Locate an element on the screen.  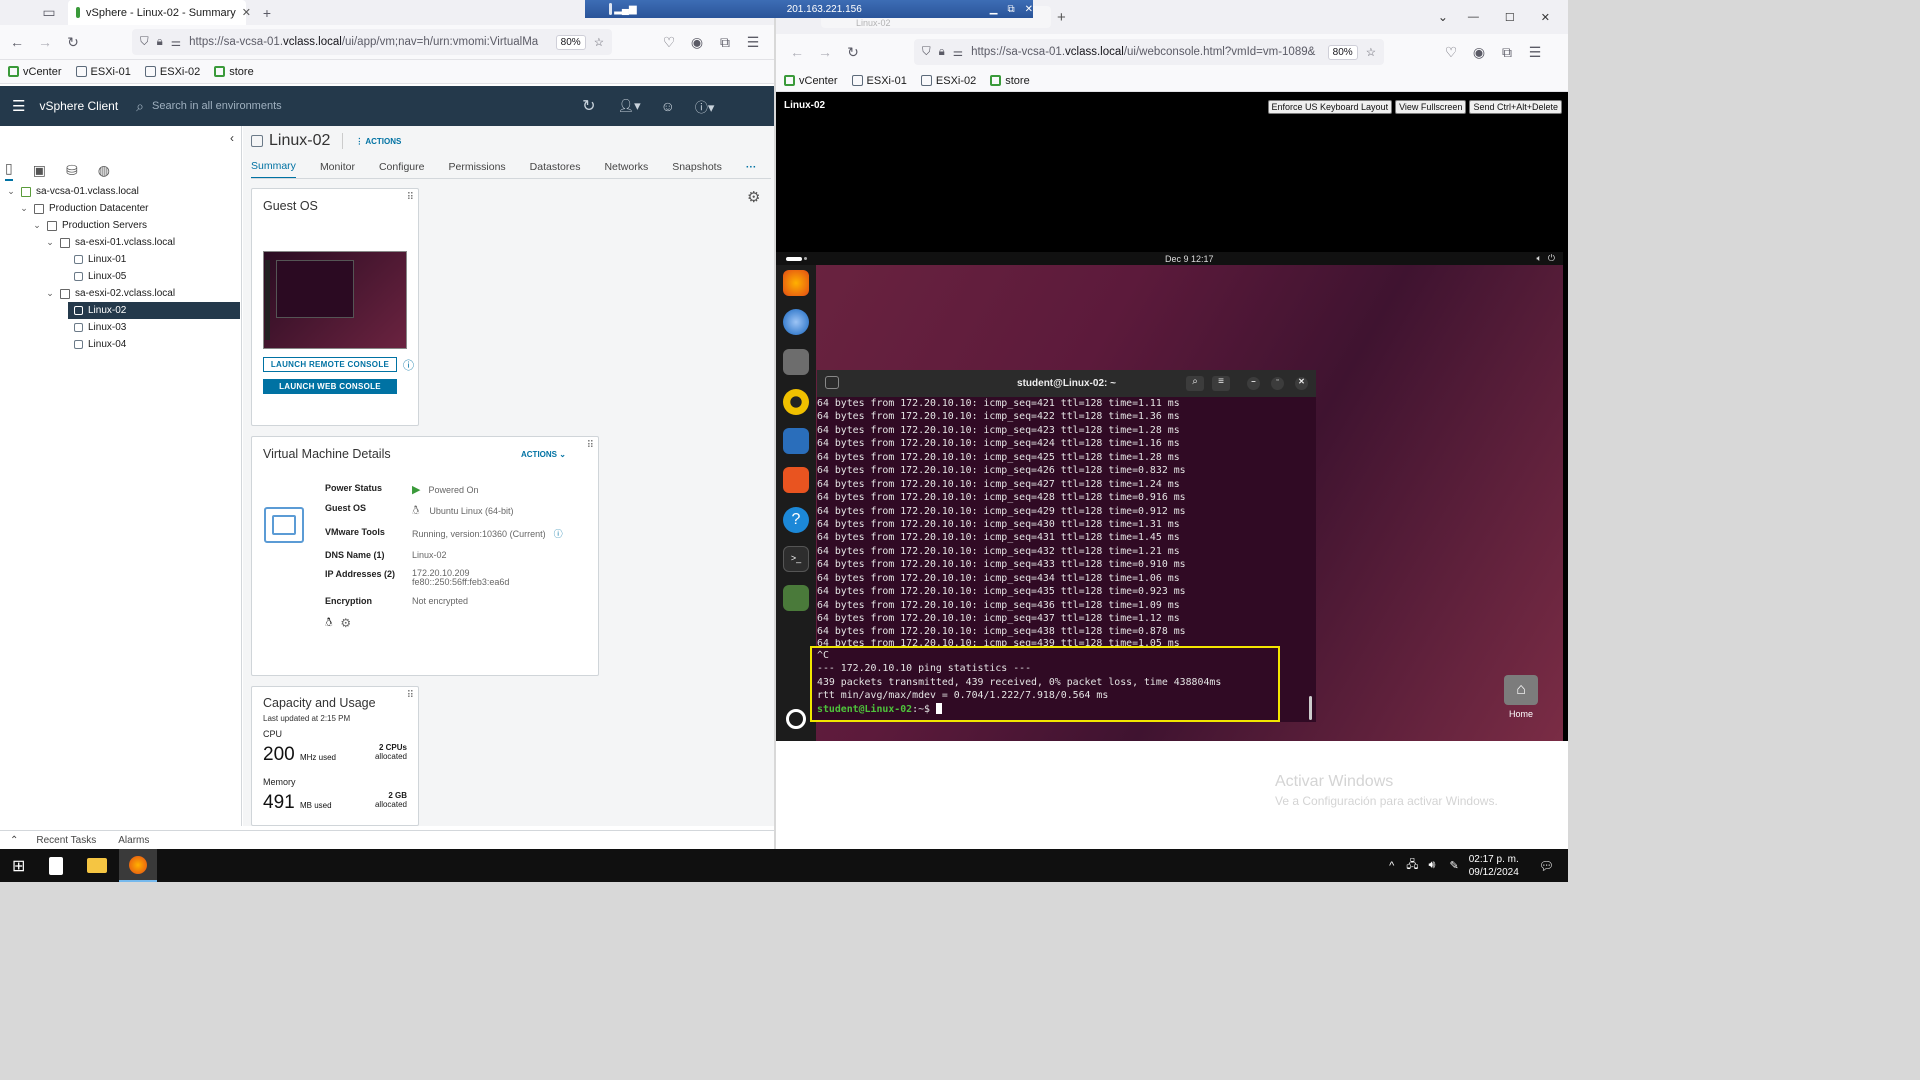
zoom-indicator: 80% is located at coordinates (570, 42).